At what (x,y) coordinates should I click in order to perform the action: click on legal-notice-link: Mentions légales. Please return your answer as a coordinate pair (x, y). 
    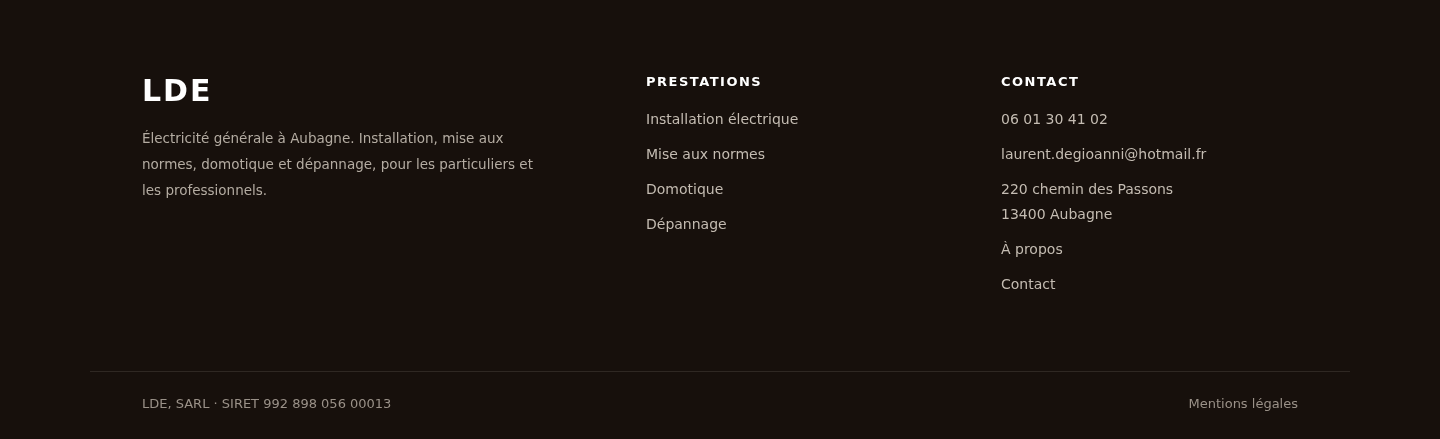
    Looking at the image, I should click on (1243, 403).